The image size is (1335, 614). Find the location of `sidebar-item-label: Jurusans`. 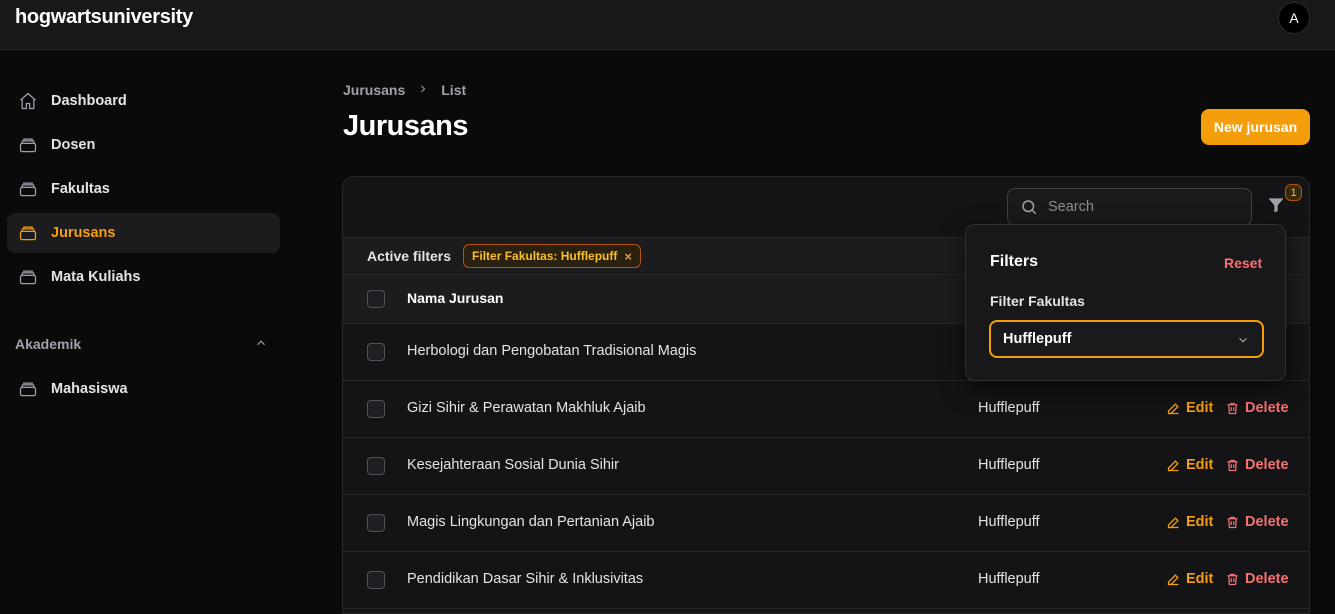

sidebar-item-label: Jurusans is located at coordinates (83, 233).